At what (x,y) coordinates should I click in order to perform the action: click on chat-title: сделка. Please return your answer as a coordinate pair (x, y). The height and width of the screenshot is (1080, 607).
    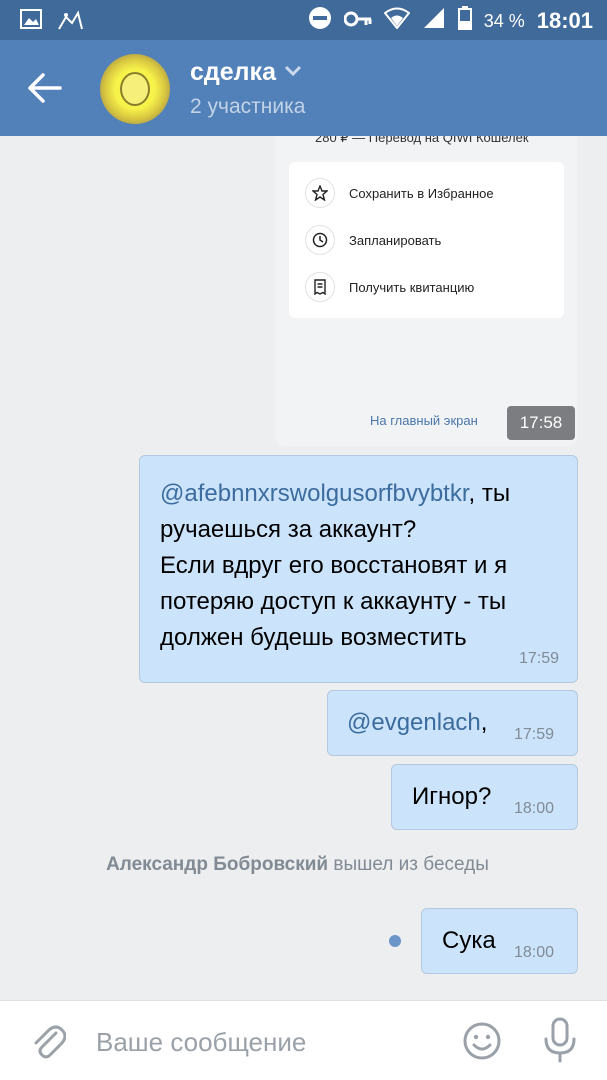
    Looking at the image, I should click on (233, 72).